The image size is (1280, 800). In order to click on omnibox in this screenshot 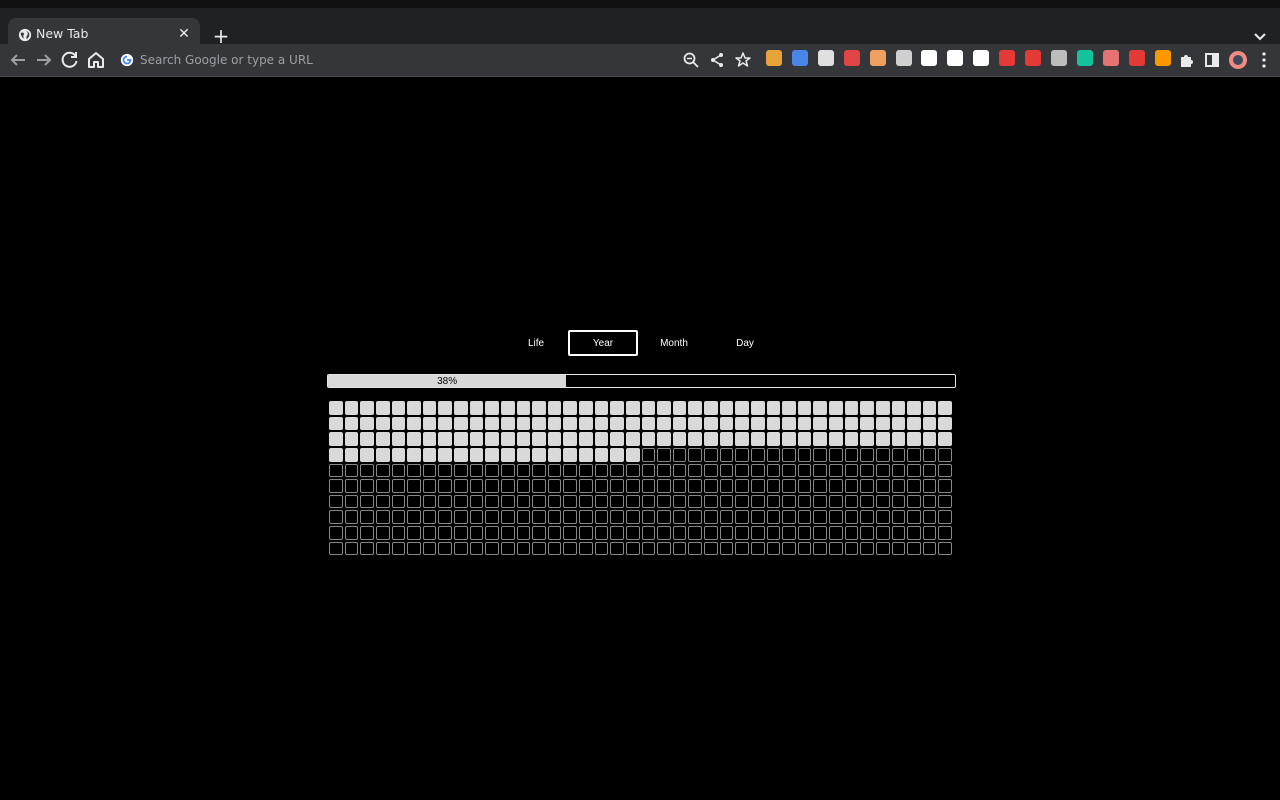, I will do `click(392, 60)`.